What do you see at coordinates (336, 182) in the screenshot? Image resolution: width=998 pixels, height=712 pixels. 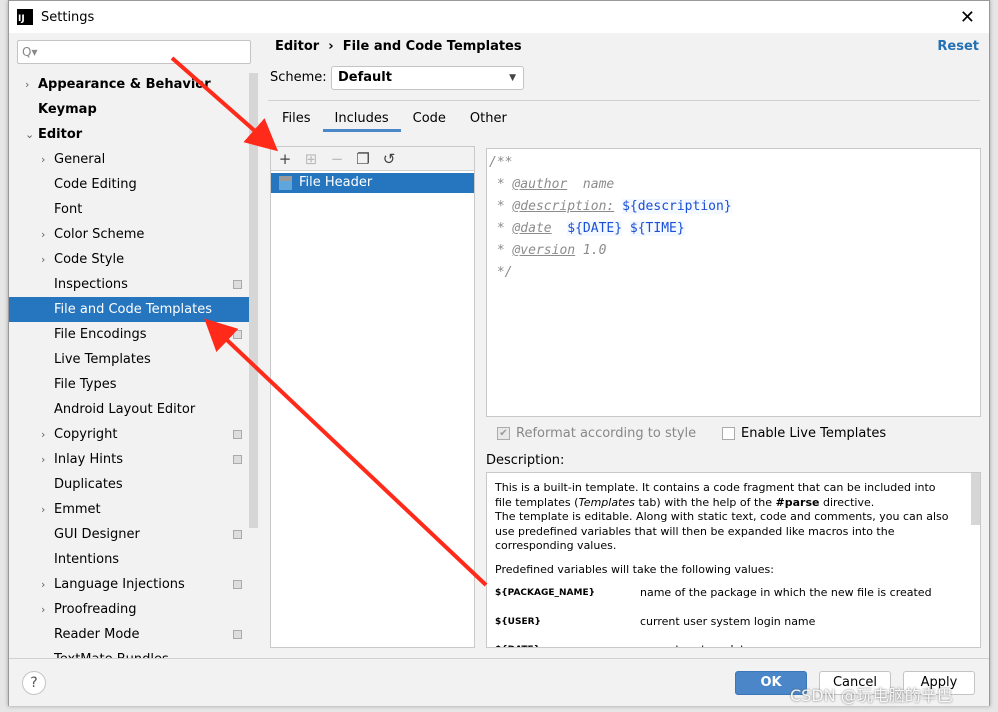 I see `template-label: File Header` at bounding box center [336, 182].